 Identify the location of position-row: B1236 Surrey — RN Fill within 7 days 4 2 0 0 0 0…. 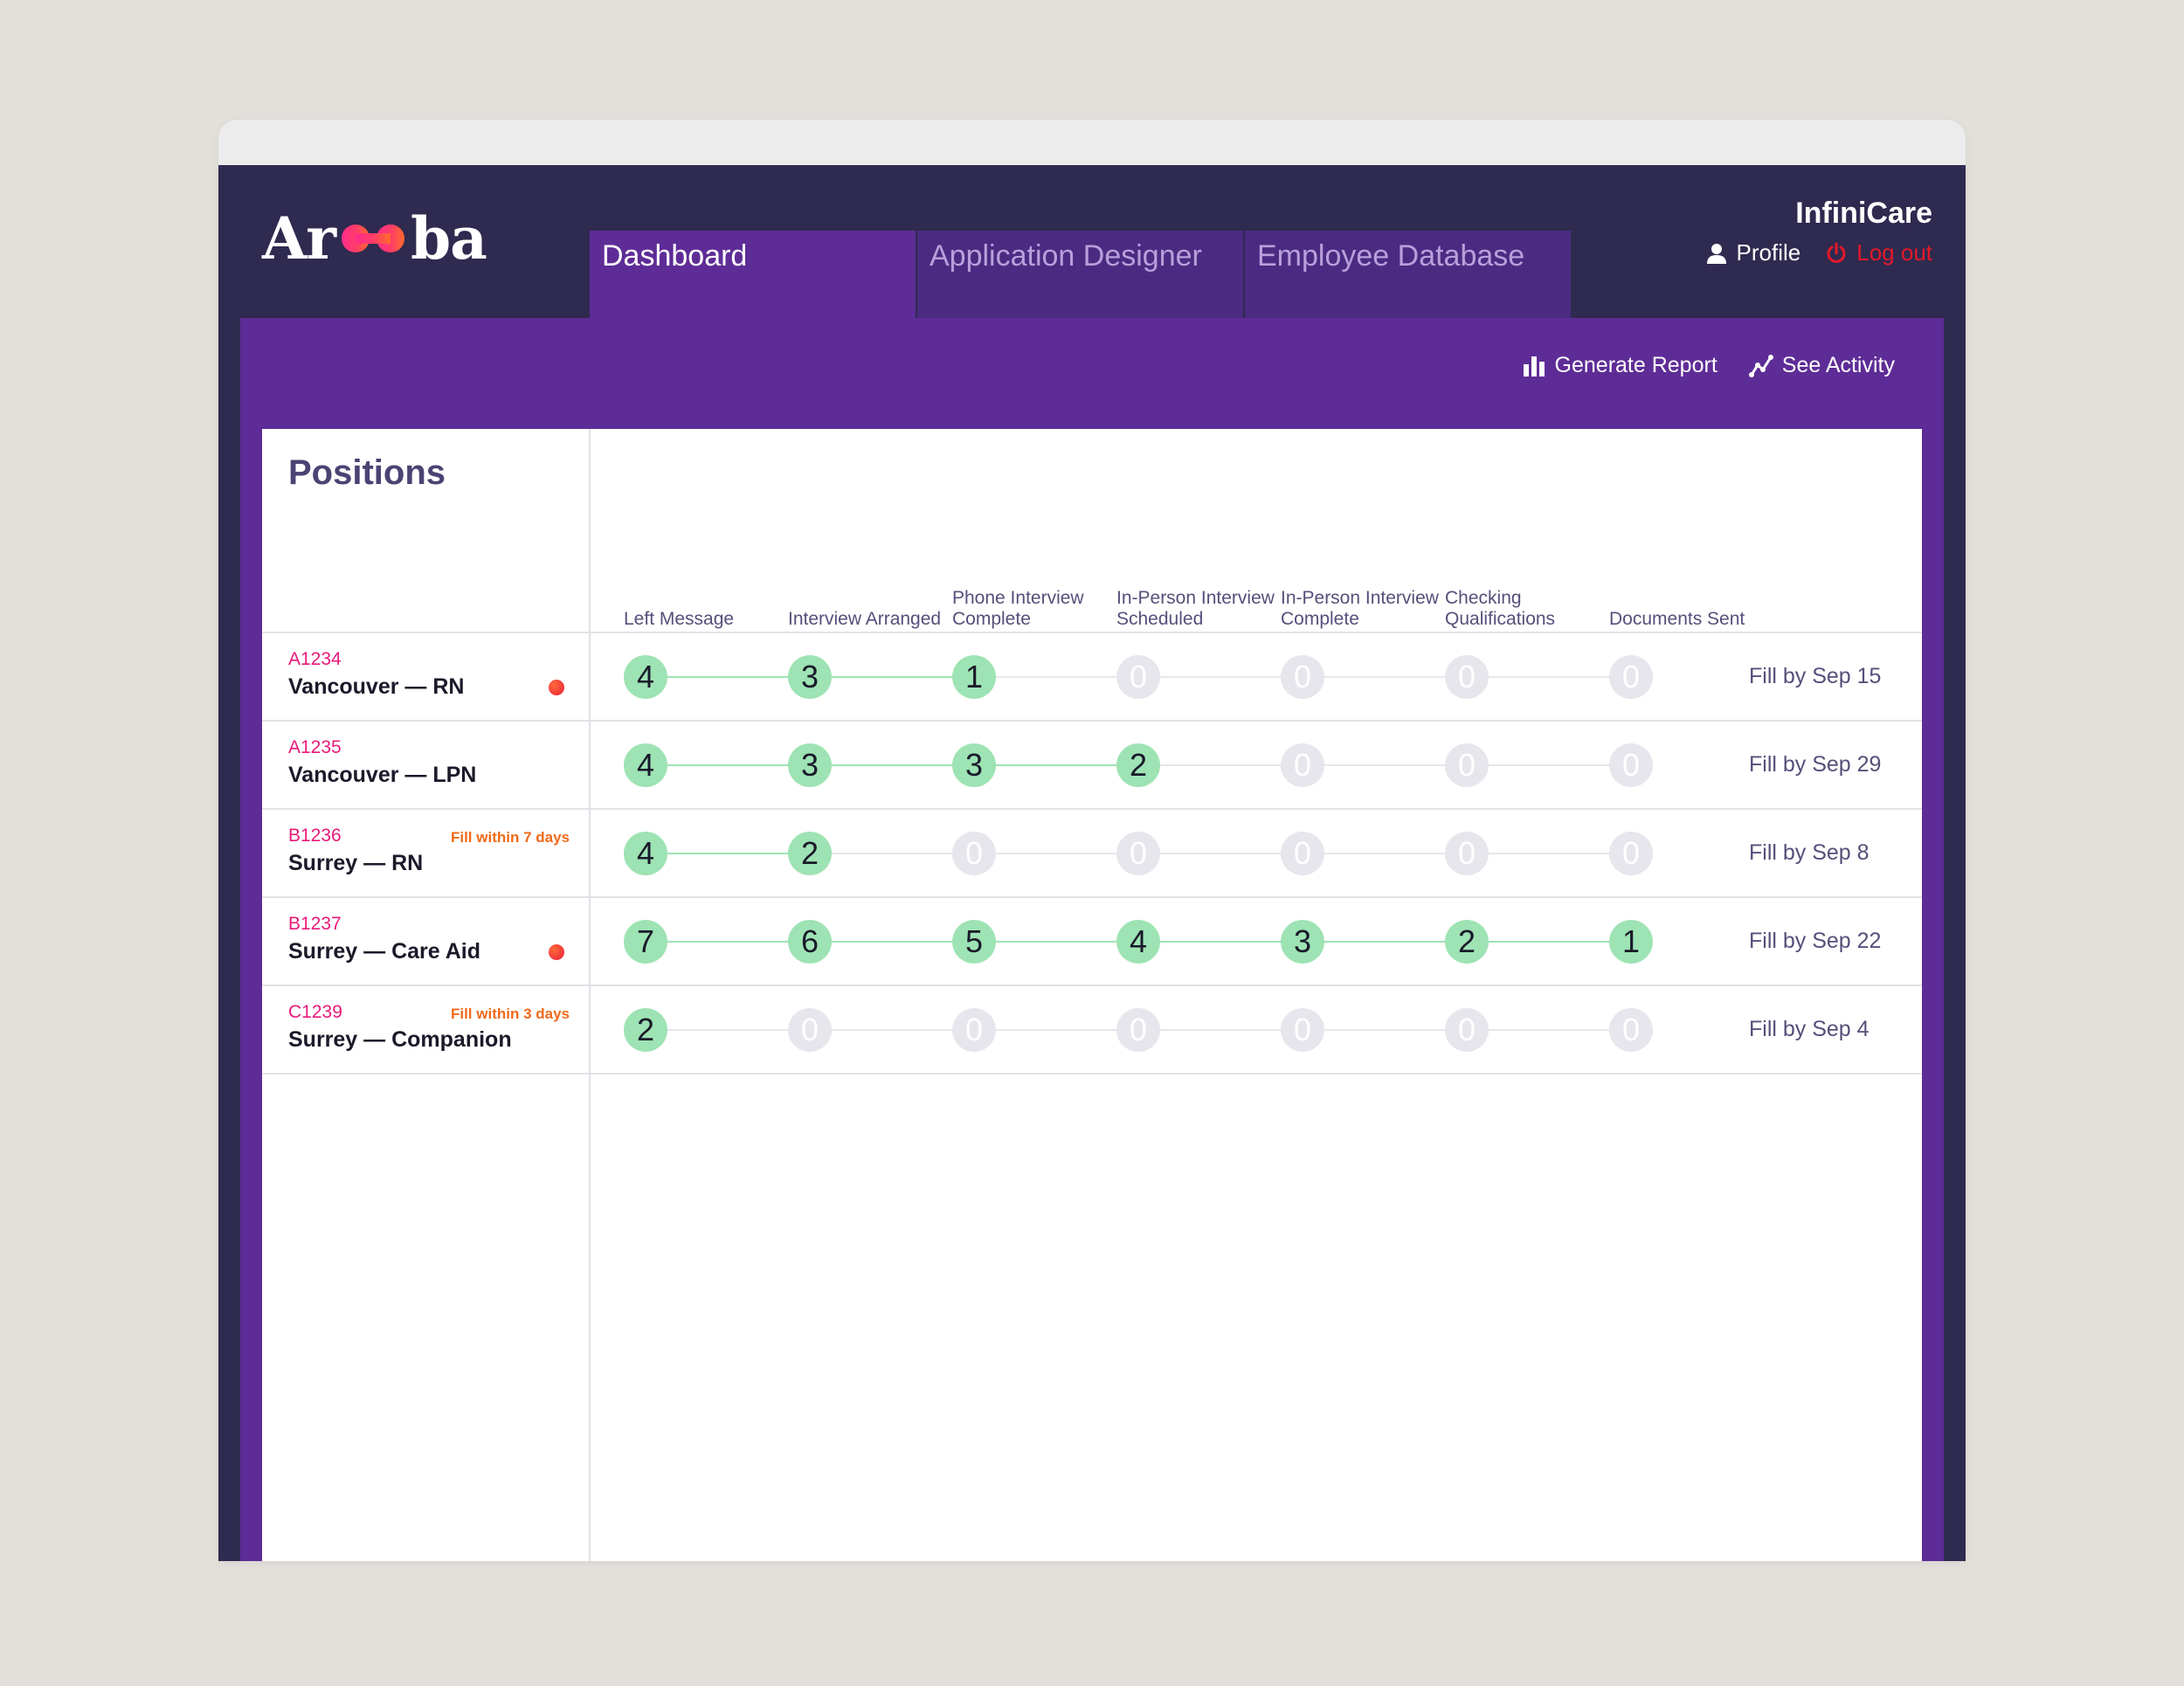
(1092, 854).